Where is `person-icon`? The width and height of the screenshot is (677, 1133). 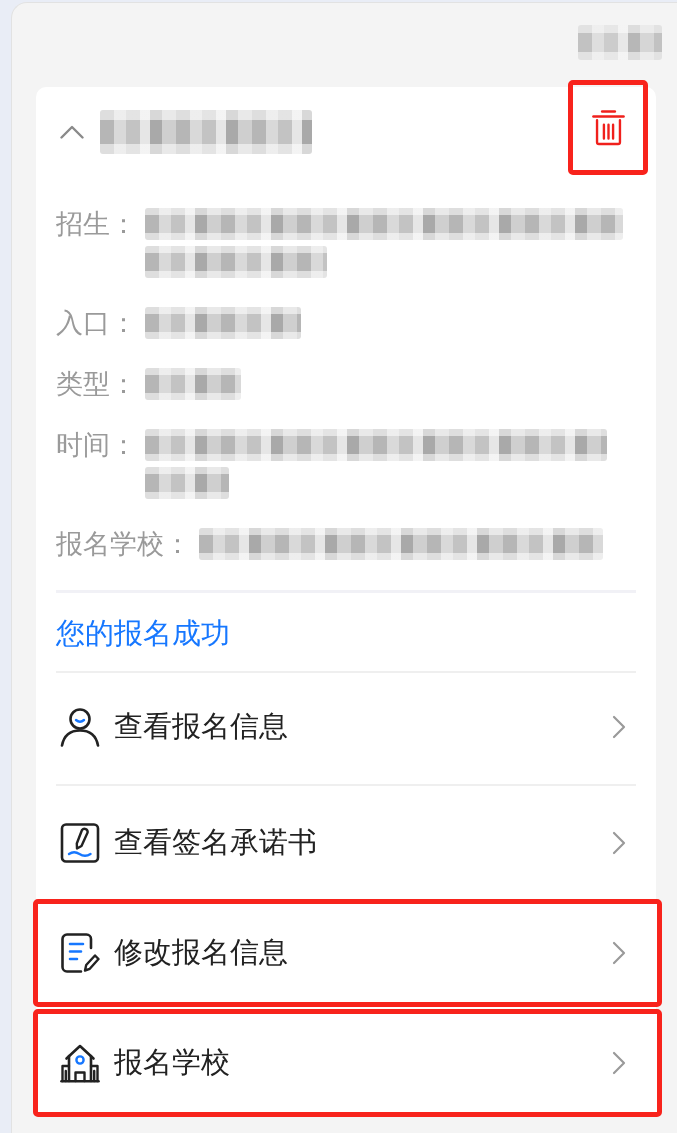
person-icon is located at coordinates (80, 727).